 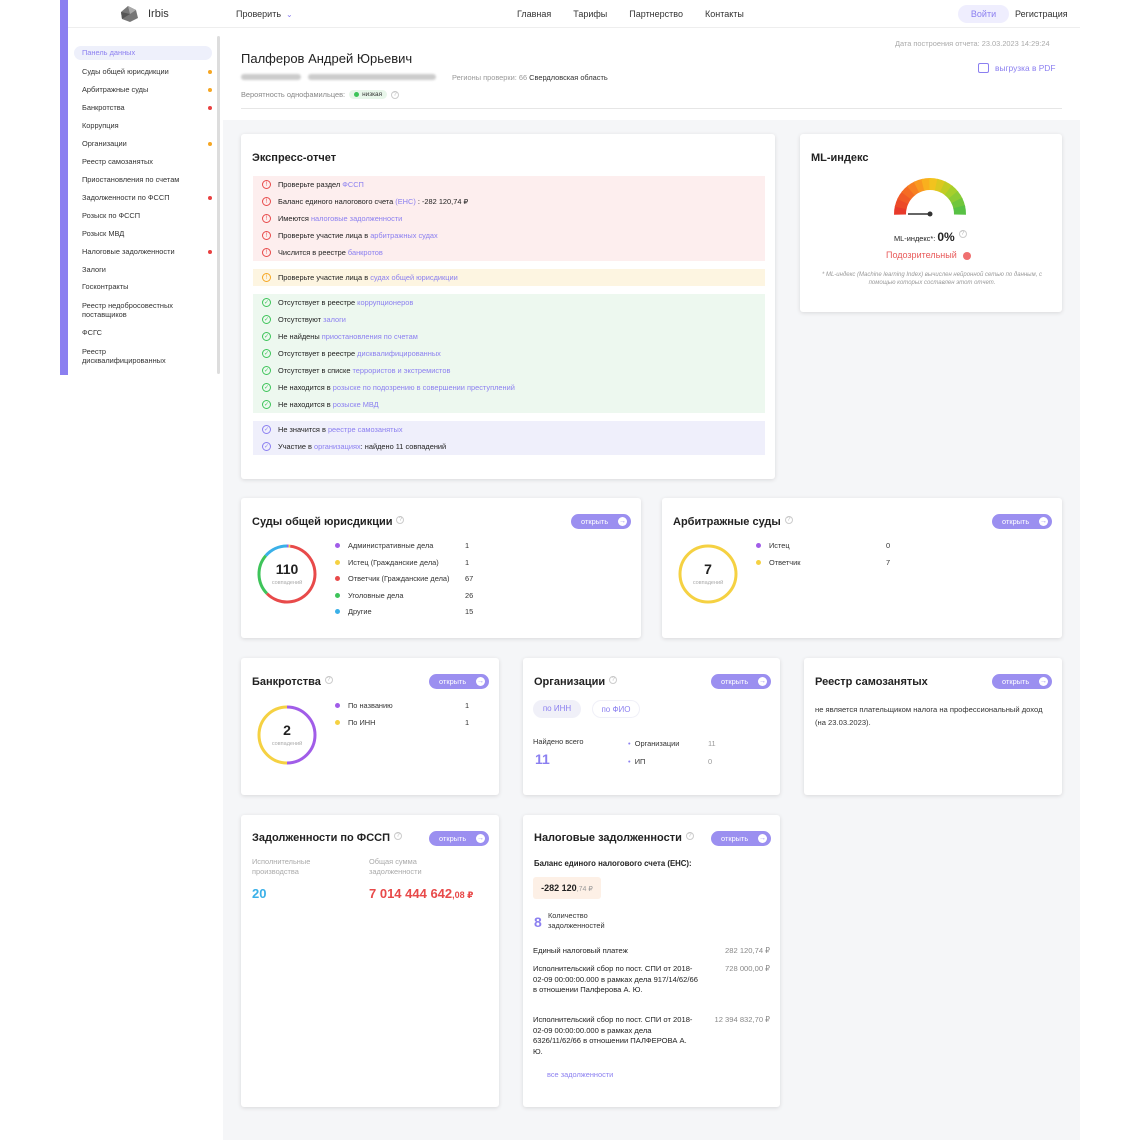 What do you see at coordinates (414, 277) in the screenshot?
I see `item-link: судах общей юрисдикции` at bounding box center [414, 277].